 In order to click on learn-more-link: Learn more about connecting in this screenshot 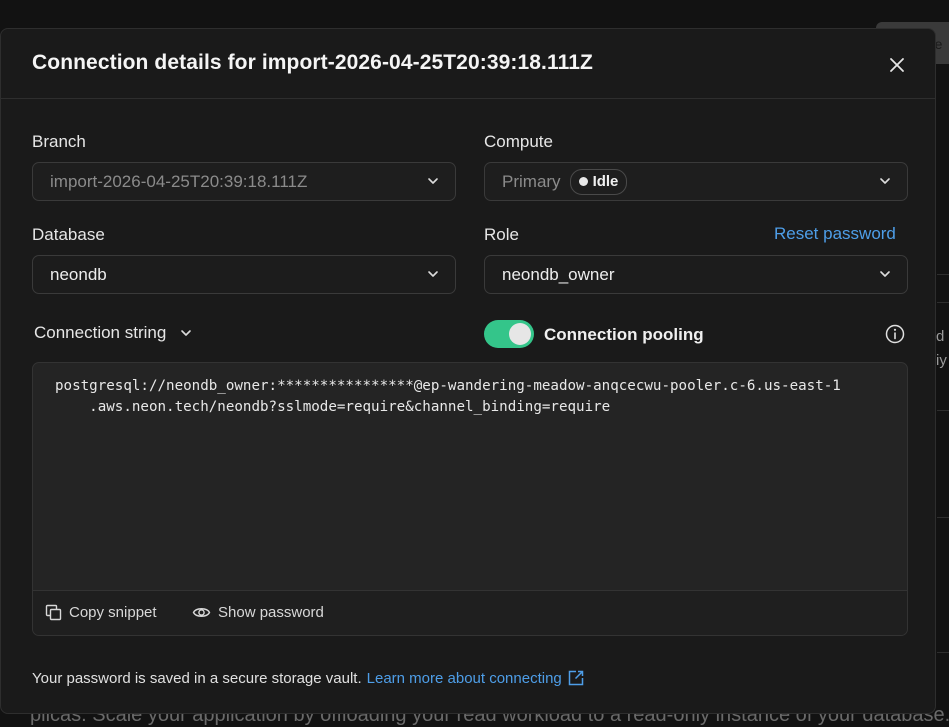, I will do `click(476, 678)`.